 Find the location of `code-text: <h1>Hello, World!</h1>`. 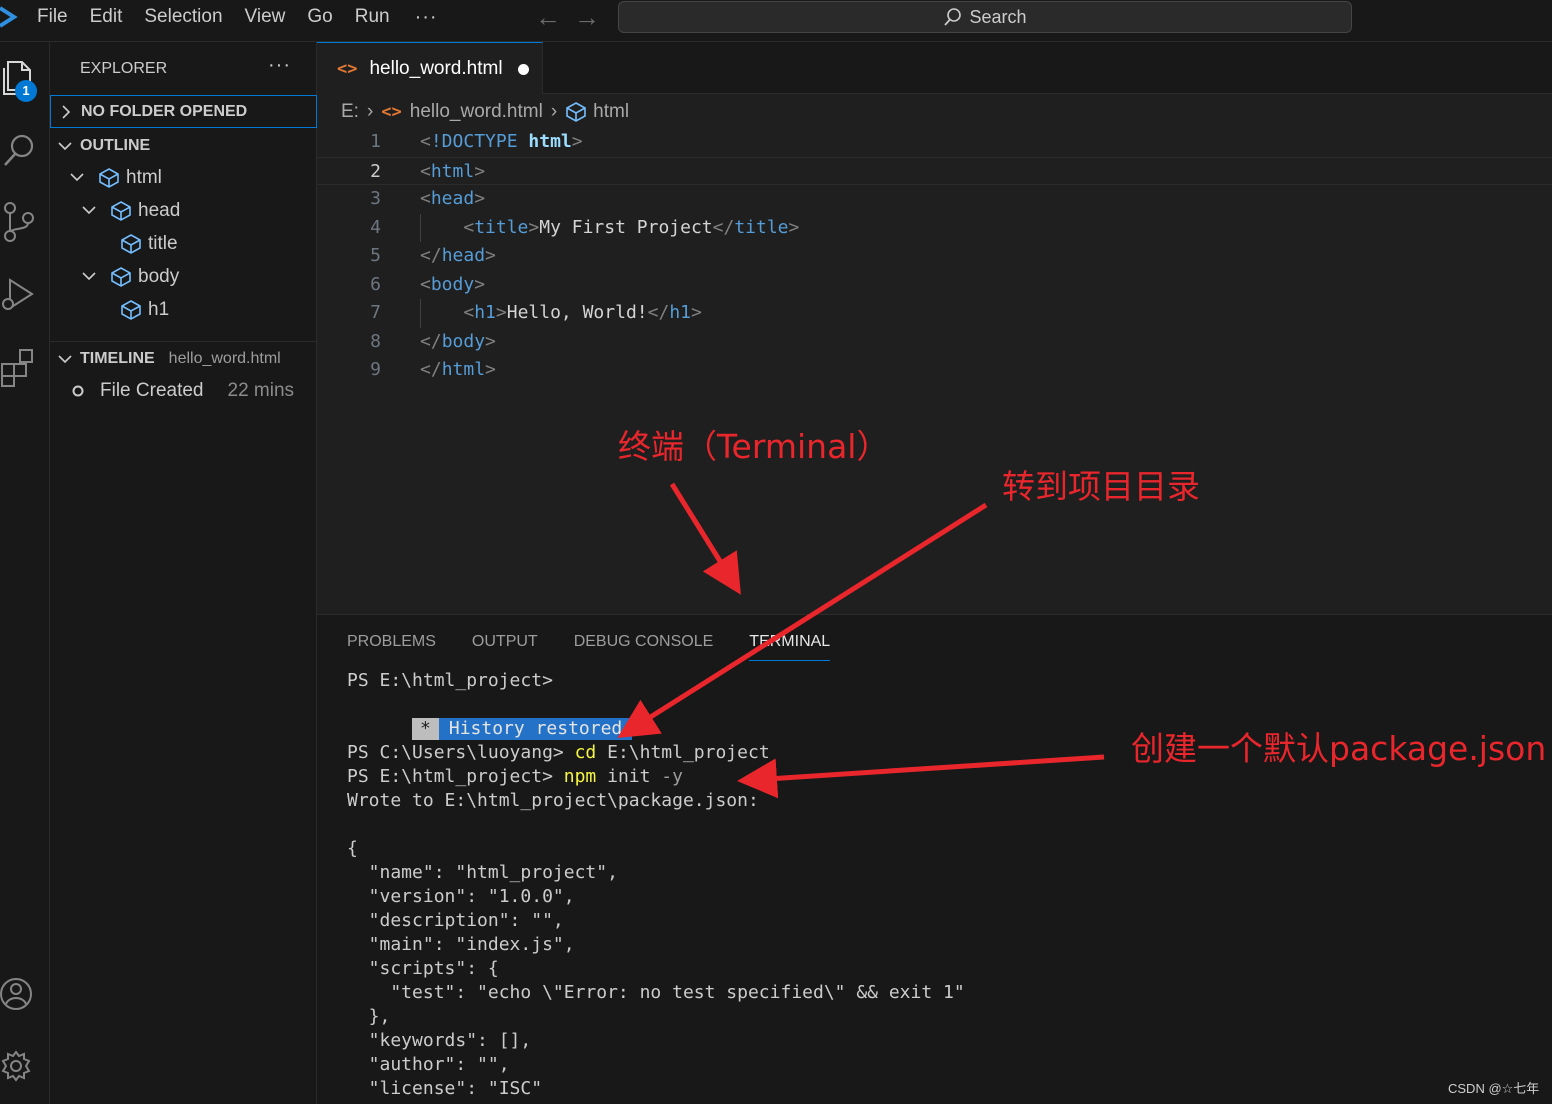

code-text: <h1>Hello, World!</h1> is located at coordinates (582, 312).